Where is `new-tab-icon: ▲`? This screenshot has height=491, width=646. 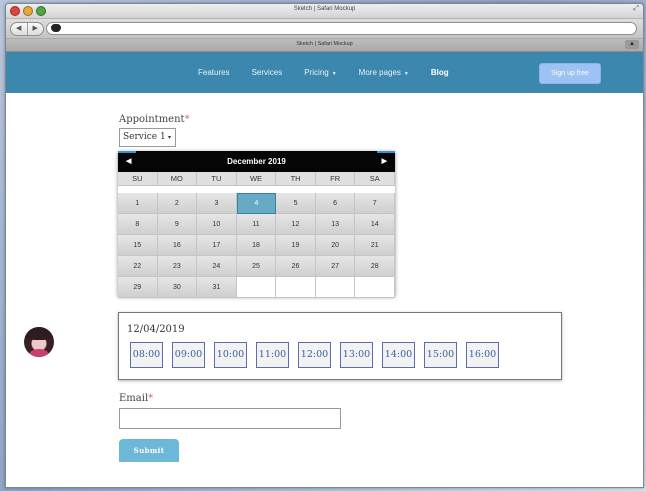
new-tab-icon: ▲ is located at coordinates (632, 44).